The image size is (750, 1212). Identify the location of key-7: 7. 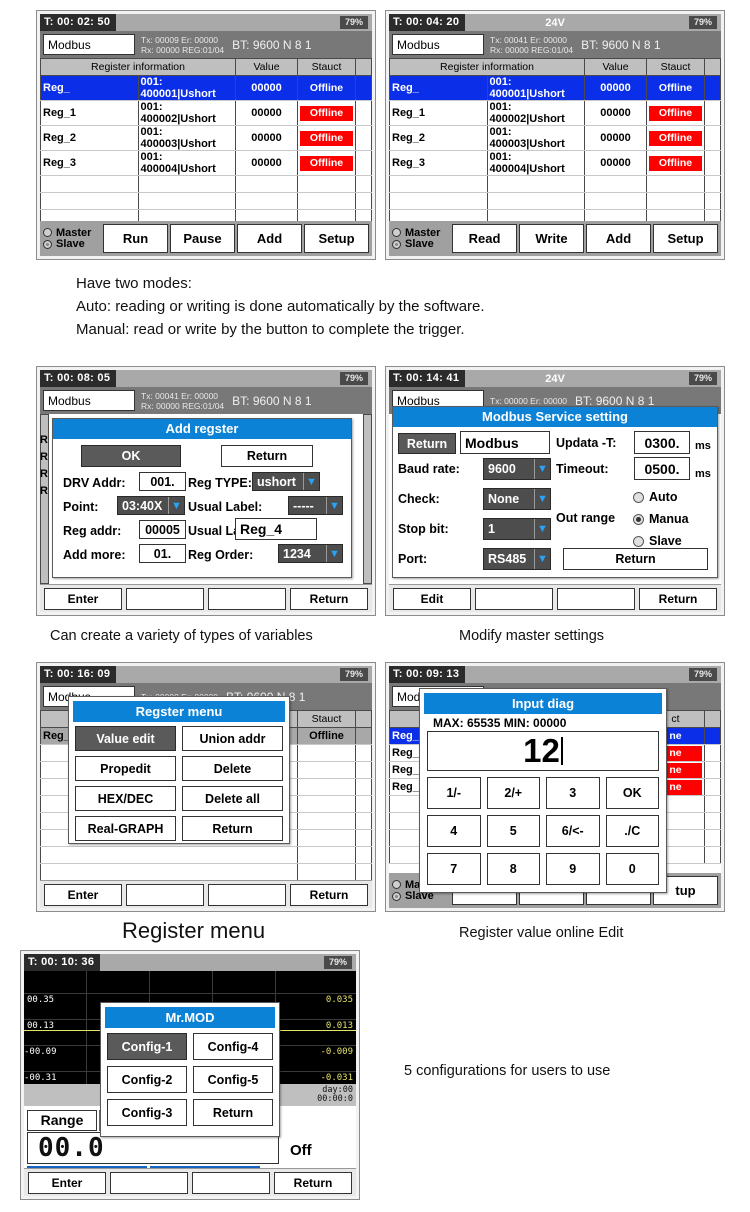
(454, 869).